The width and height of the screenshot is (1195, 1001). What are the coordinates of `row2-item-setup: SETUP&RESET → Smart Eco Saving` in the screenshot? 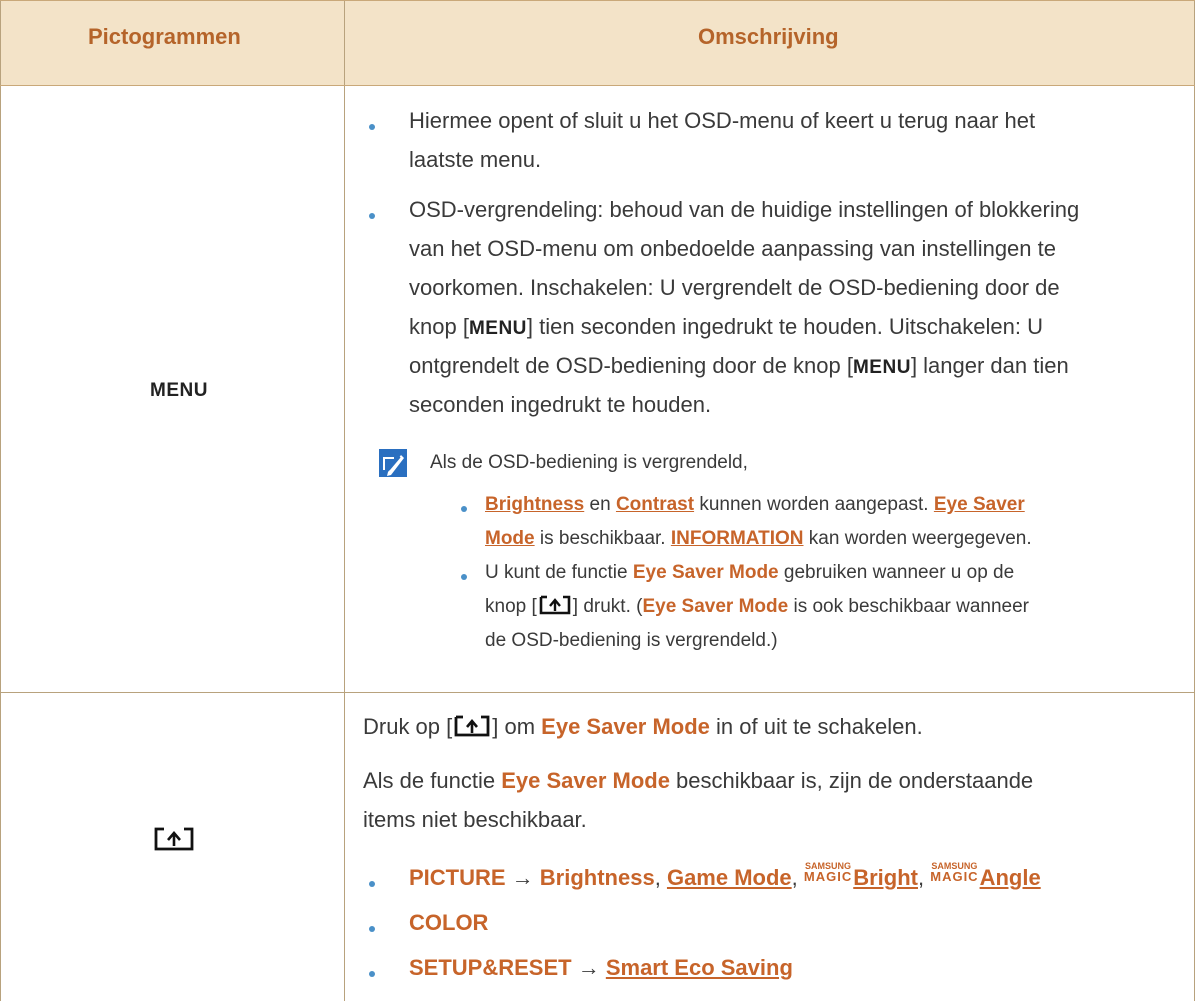 It's located at (601, 967).